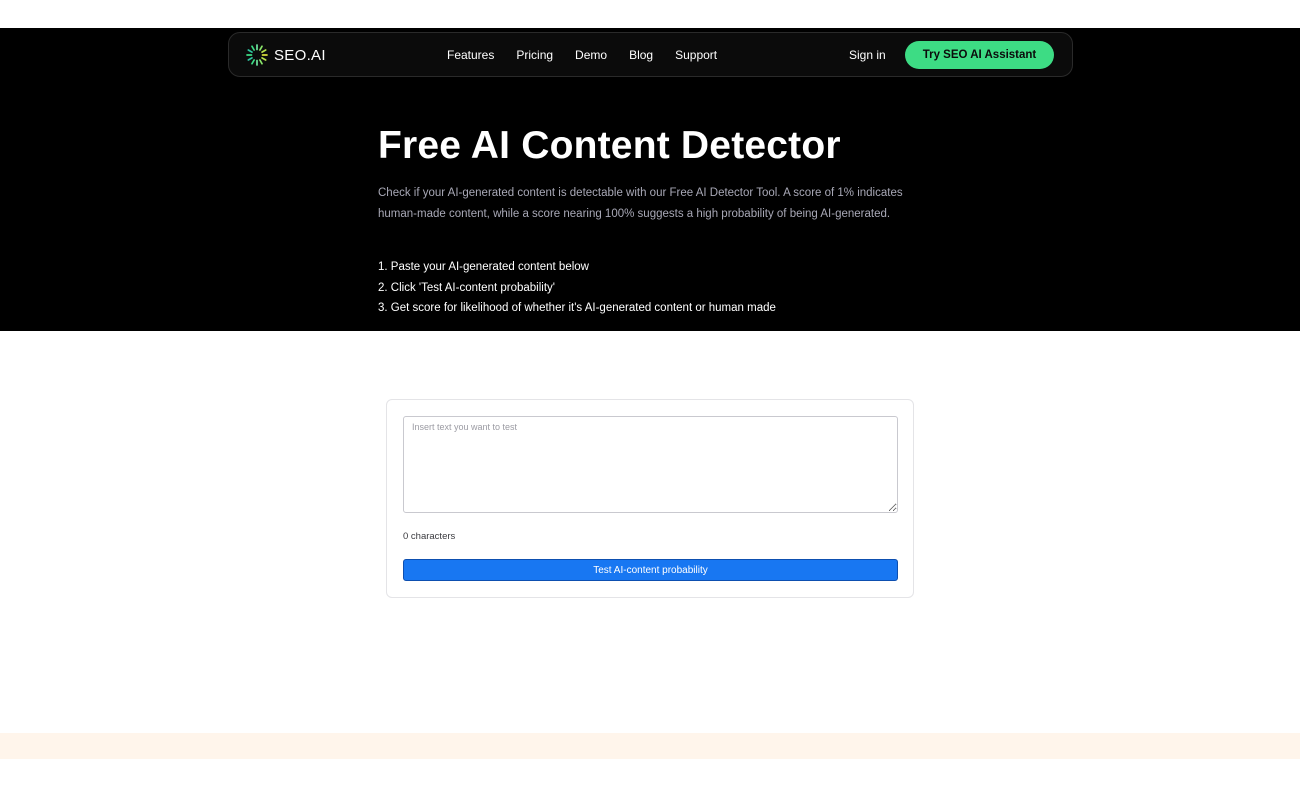 The width and height of the screenshot is (1300, 788). Describe the element at coordinates (867, 54) in the screenshot. I see `sign-in-link: Sign in` at that location.